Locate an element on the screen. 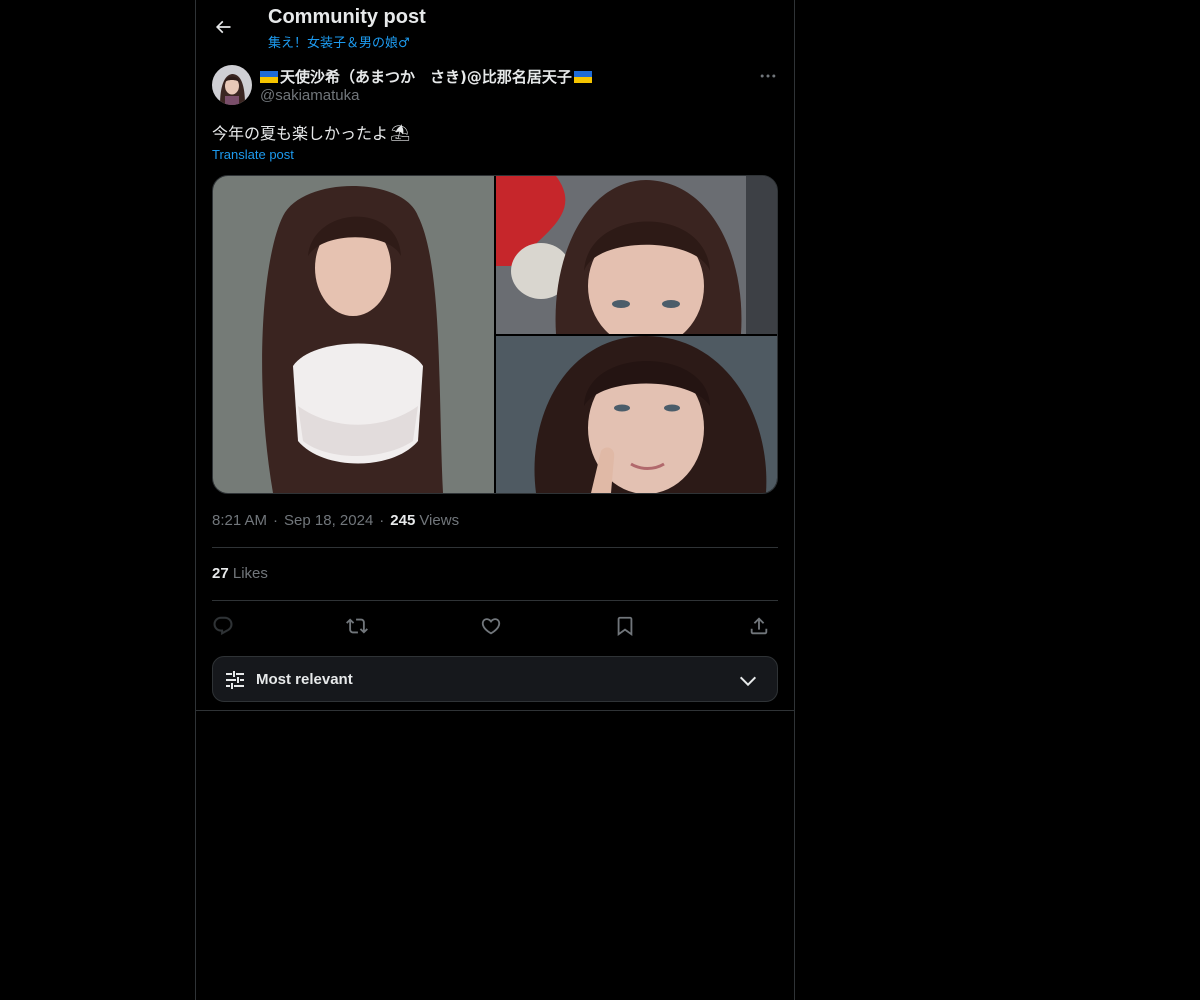 The height and width of the screenshot is (1000, 1200). post-date: Sep 18, 2024 is located at coordinates (328, 520).